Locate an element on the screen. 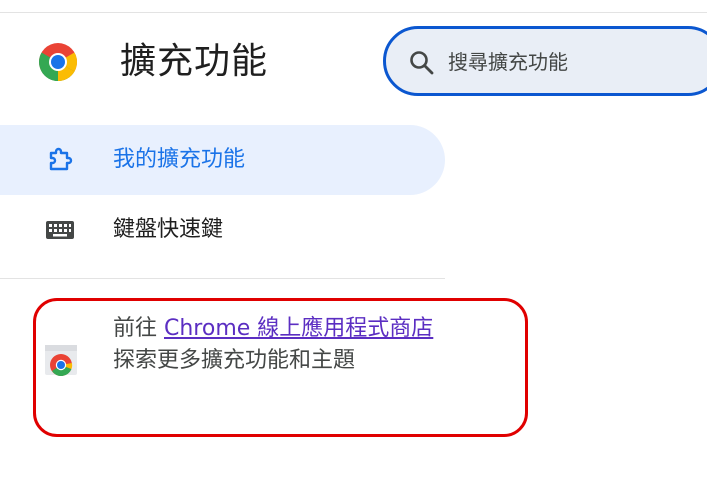 This screenshot has height=481, width=707. top-border is located at coordinates (353, 12).